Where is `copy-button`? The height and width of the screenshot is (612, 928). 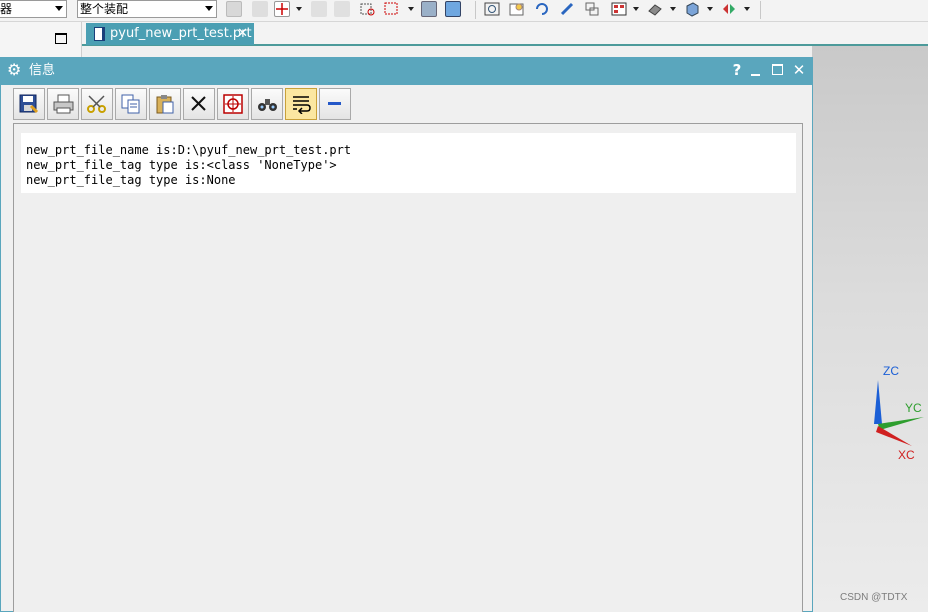 copy-button is located at coordinates (131, 104).